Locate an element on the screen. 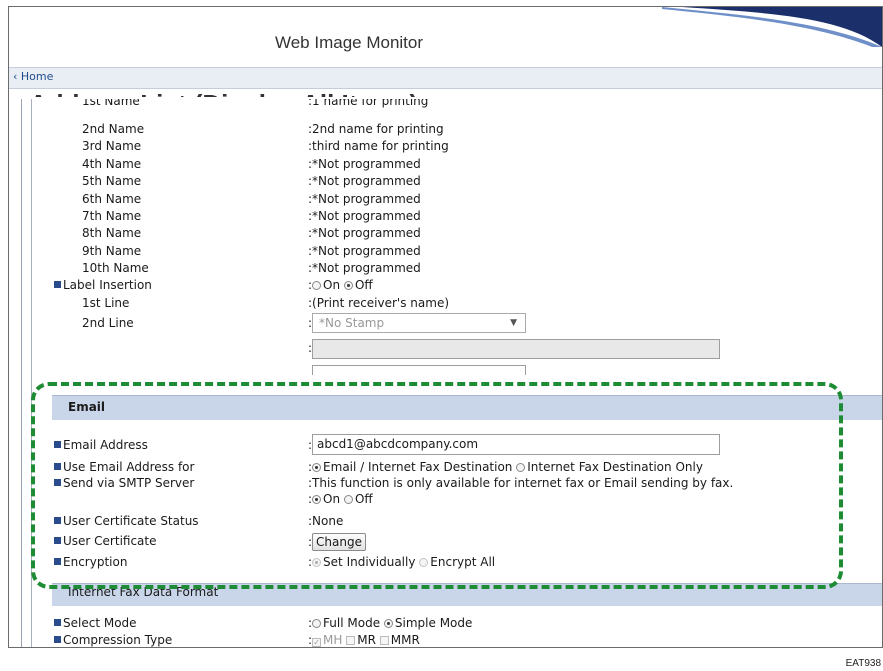 This screenshot has height=671, width=883. mmr-label: MMR is located at coordinates (405, 640).